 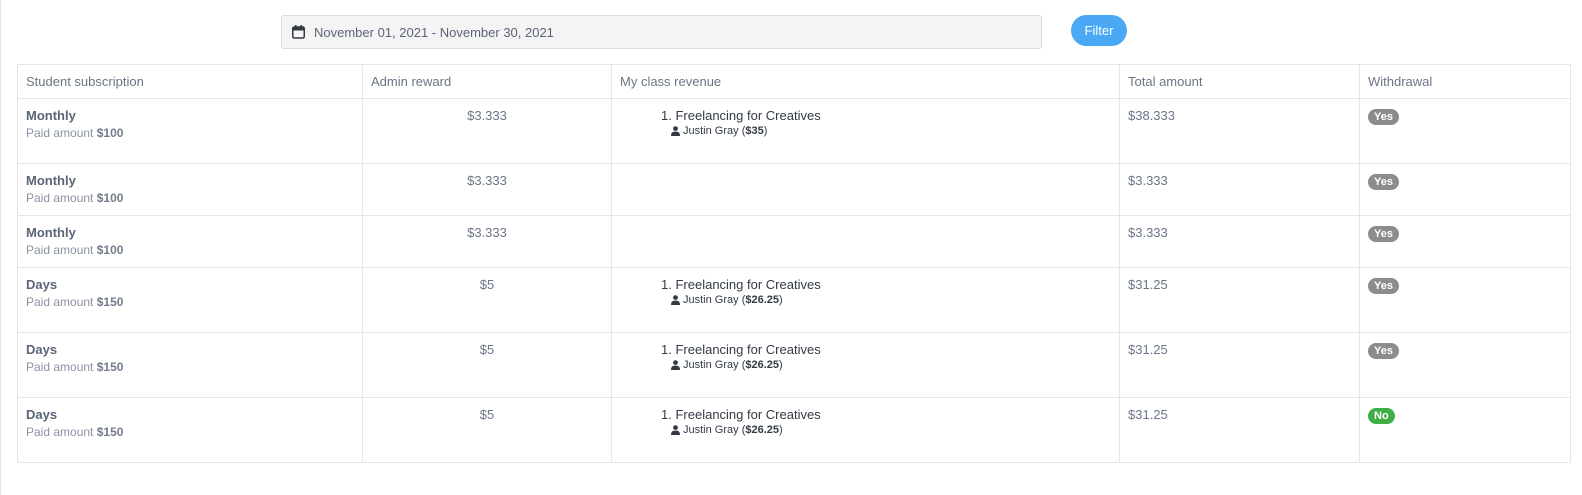 What do you see at coordinates (886, 131) in the screenshot?
I see `revenue-teacher: Justin Gray ($35)` at bounding box center [886, 131].